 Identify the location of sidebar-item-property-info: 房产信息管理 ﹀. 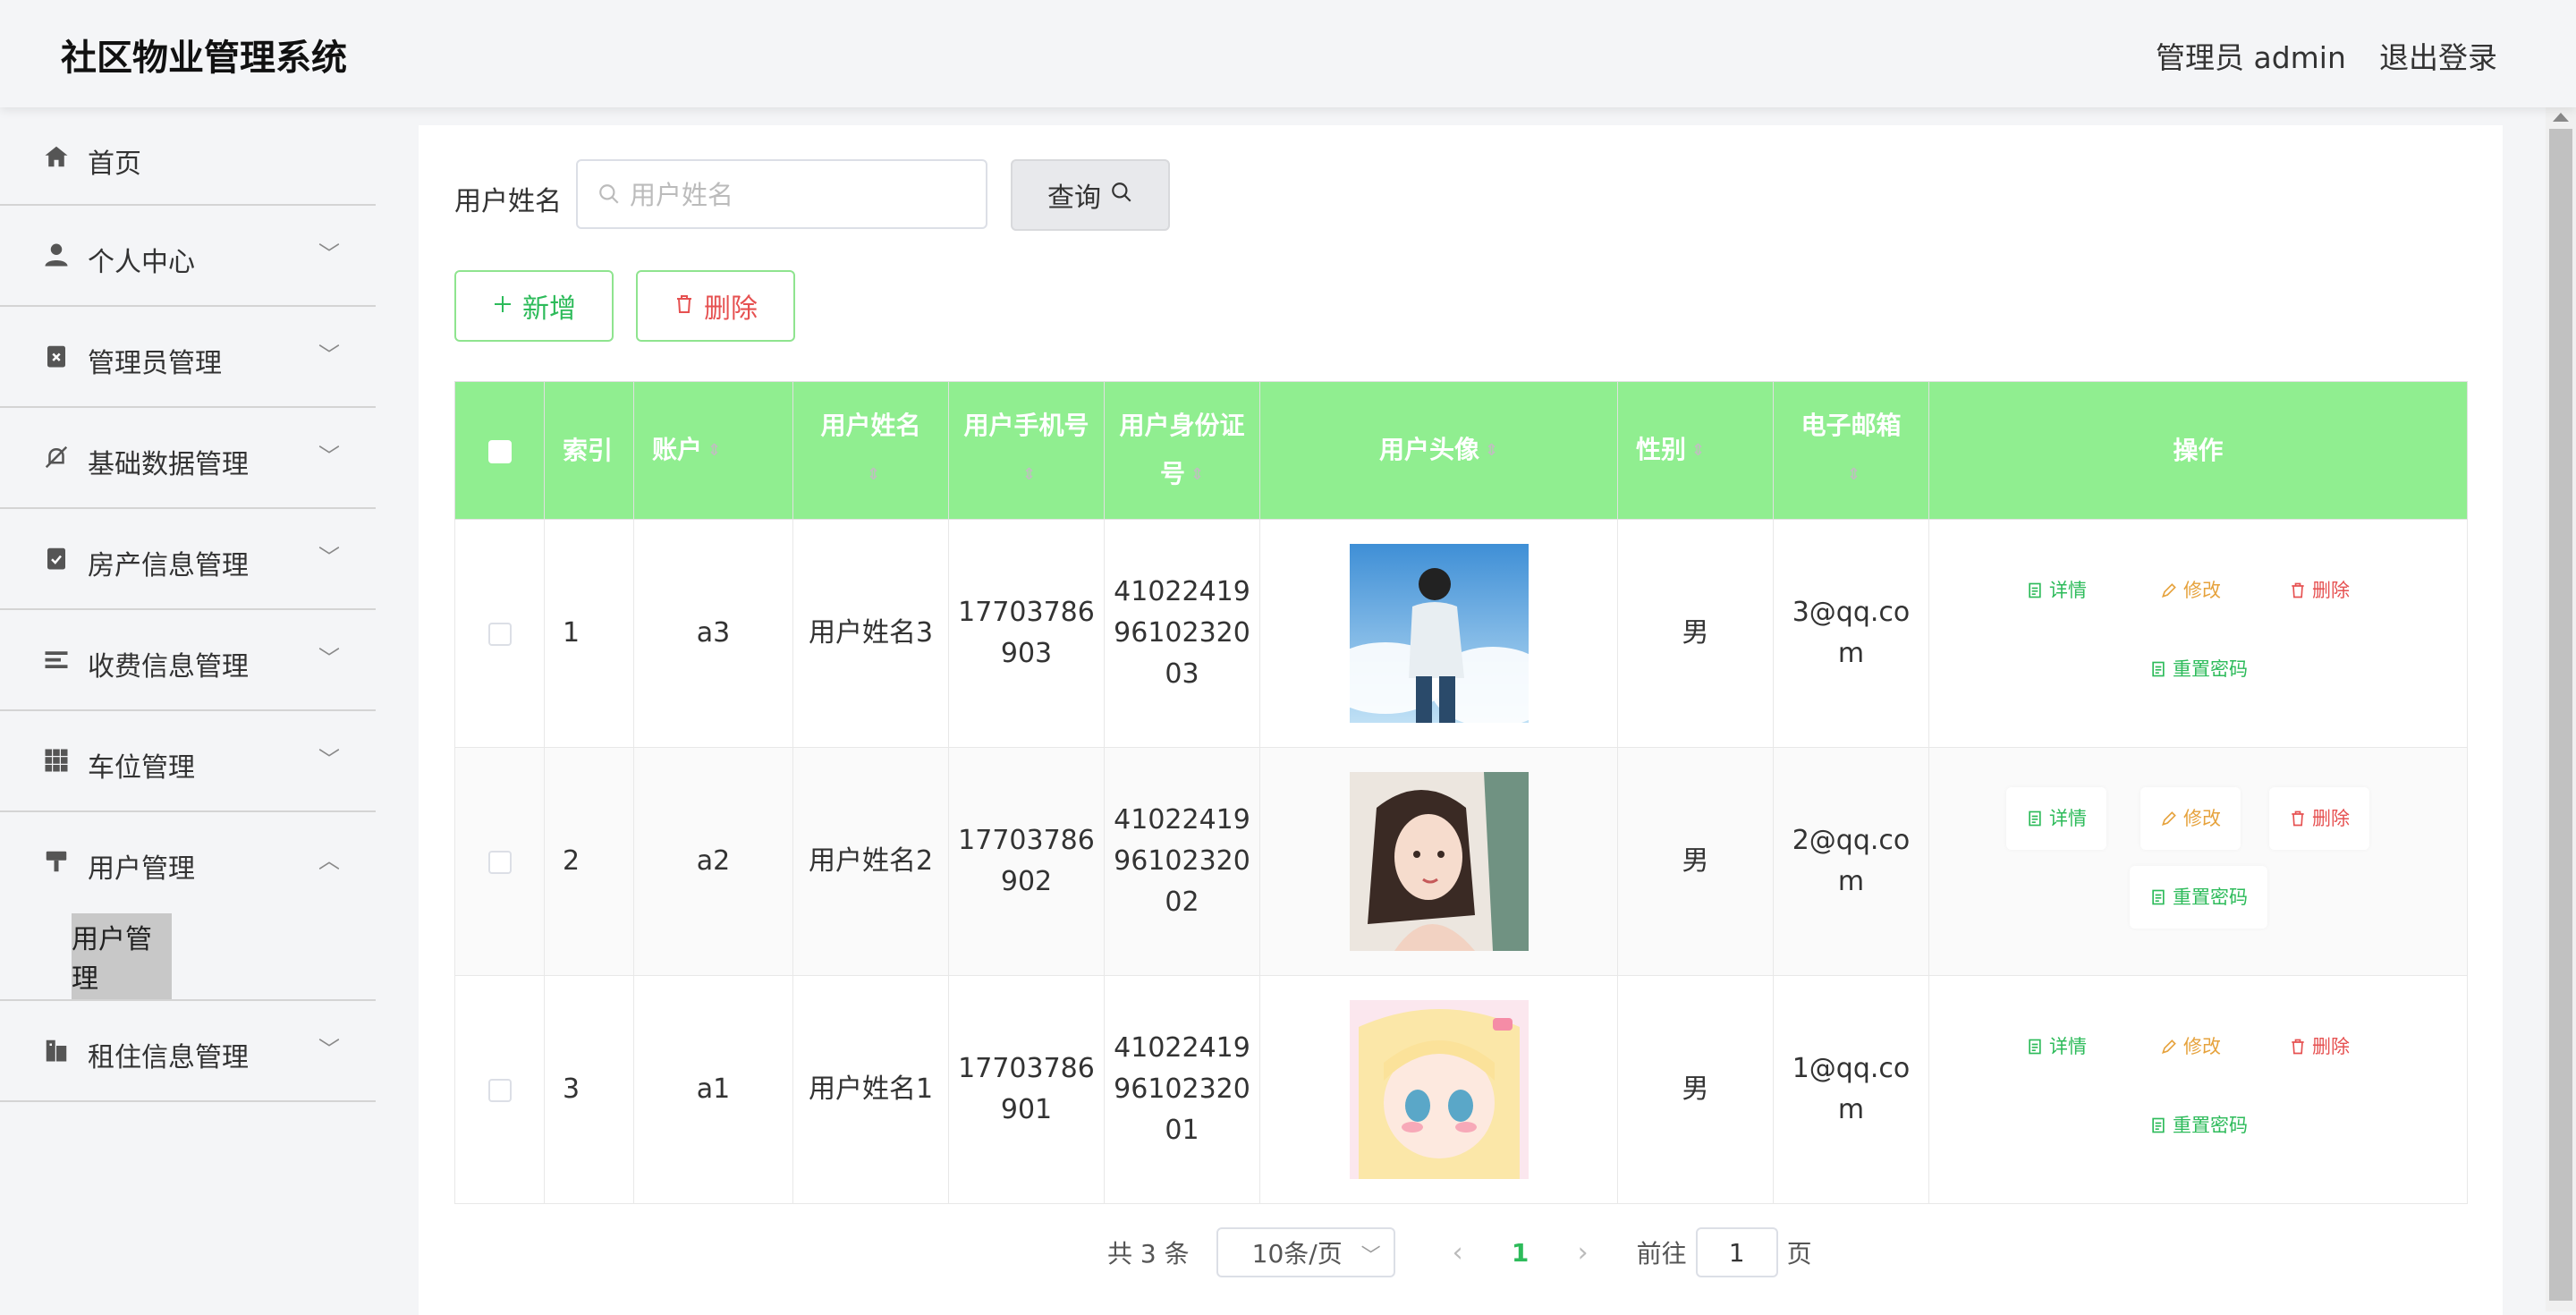
(188, 559).